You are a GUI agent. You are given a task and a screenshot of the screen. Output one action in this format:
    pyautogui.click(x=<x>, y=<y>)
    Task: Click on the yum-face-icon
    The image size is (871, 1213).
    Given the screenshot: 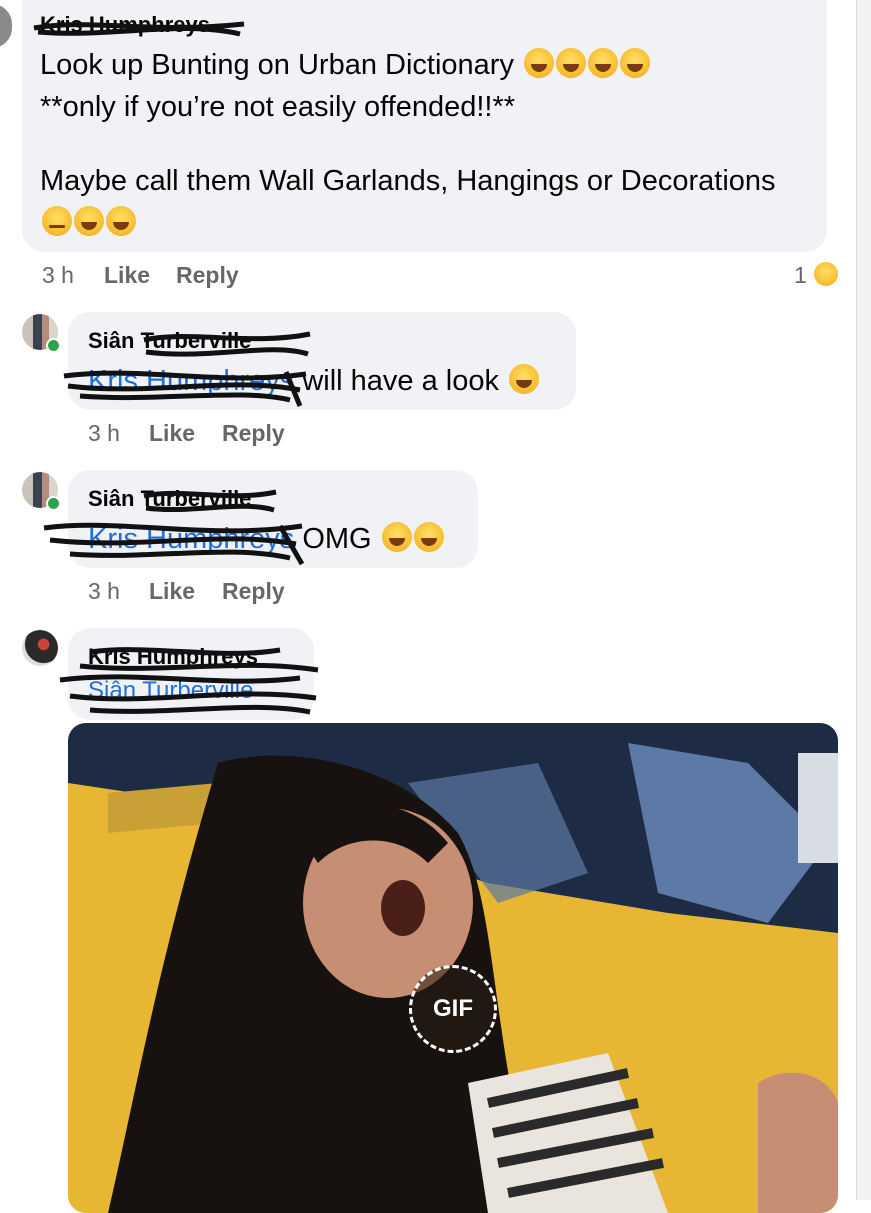 What is the action you would take?
    pyautogui.click(x=826, y=274)
    